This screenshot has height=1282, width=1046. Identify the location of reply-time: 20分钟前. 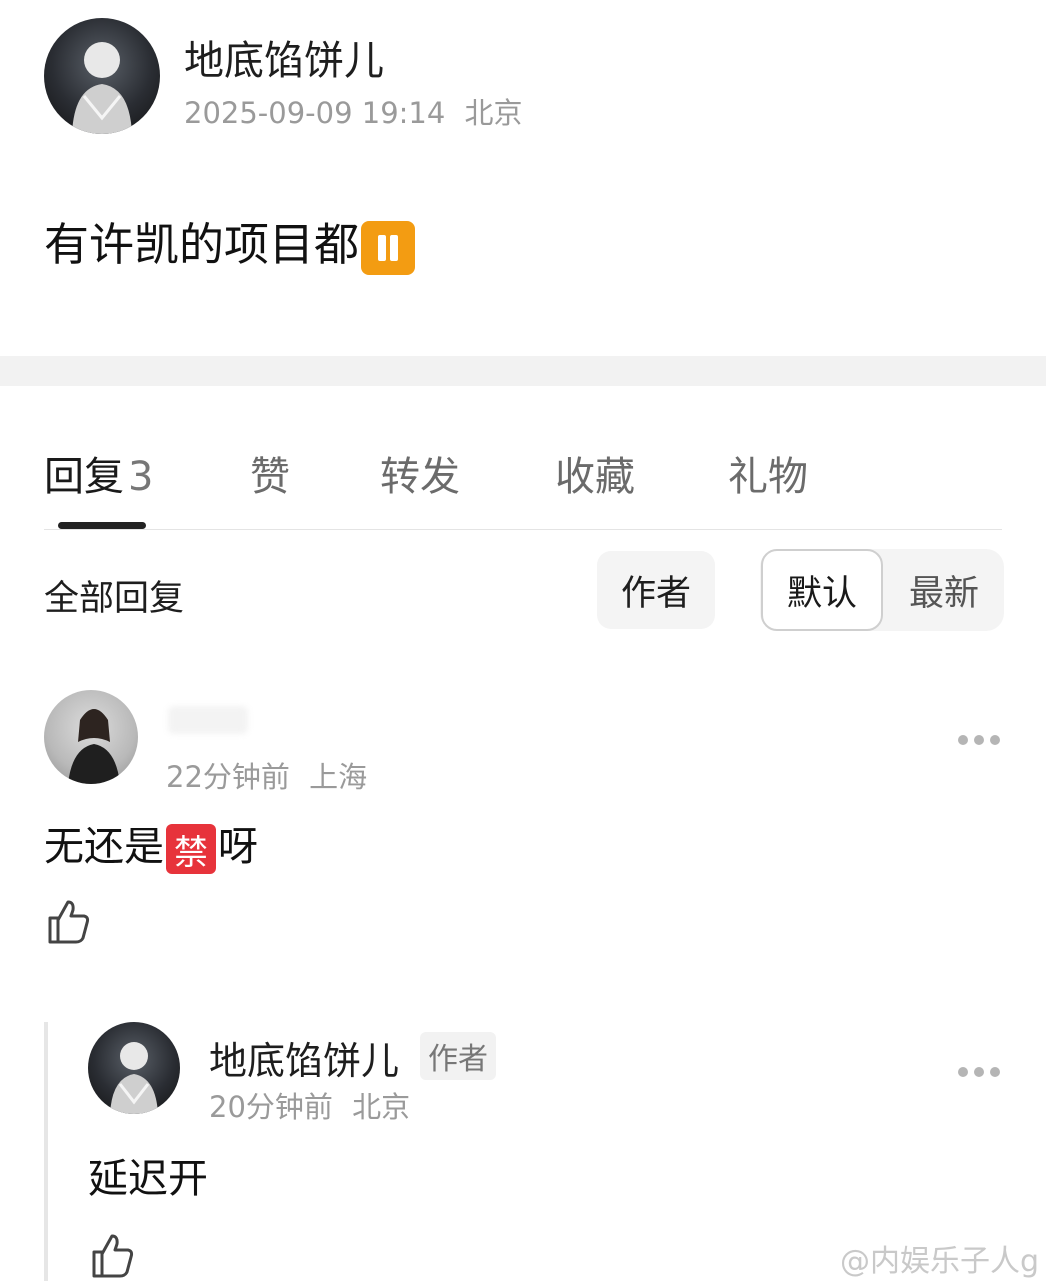
(271, 1107).